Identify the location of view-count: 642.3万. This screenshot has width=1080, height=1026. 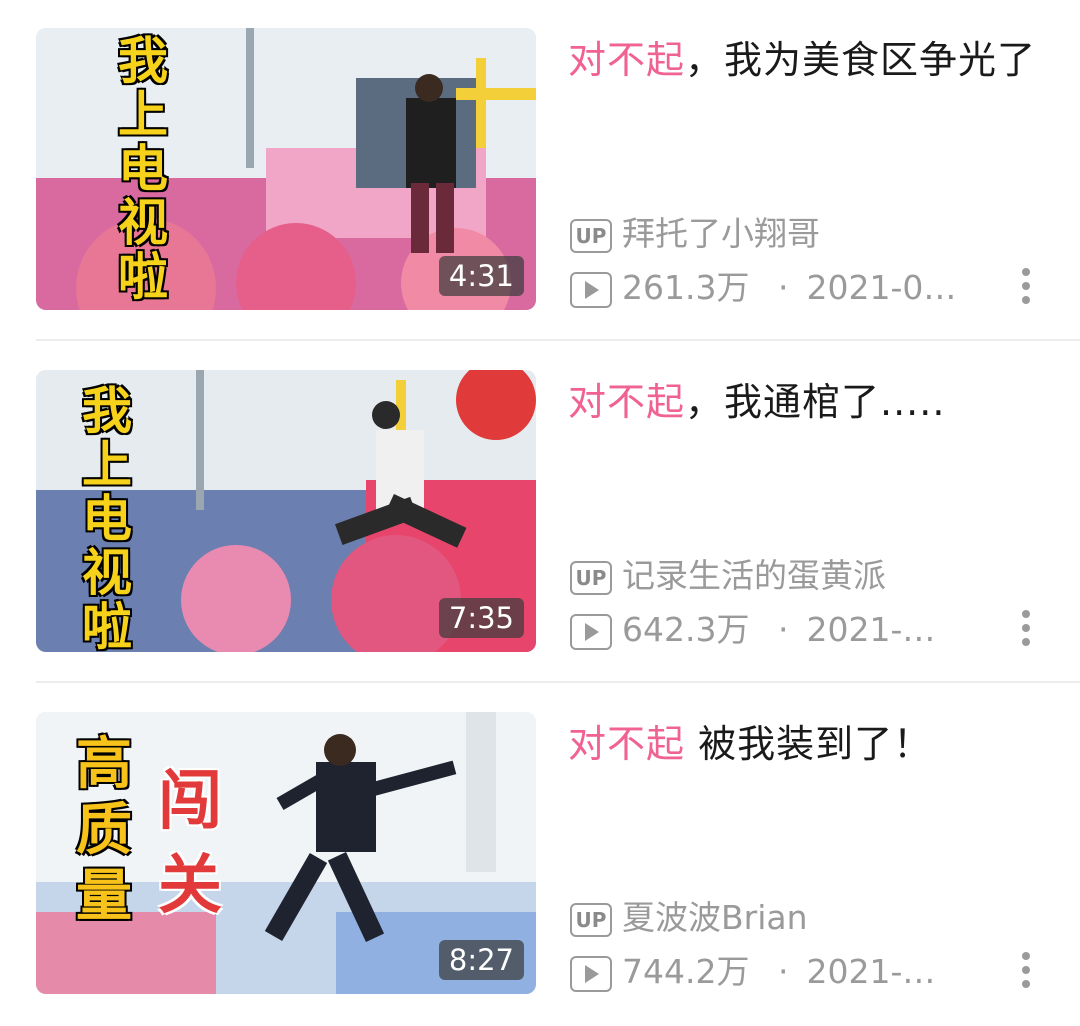
(686, 629).